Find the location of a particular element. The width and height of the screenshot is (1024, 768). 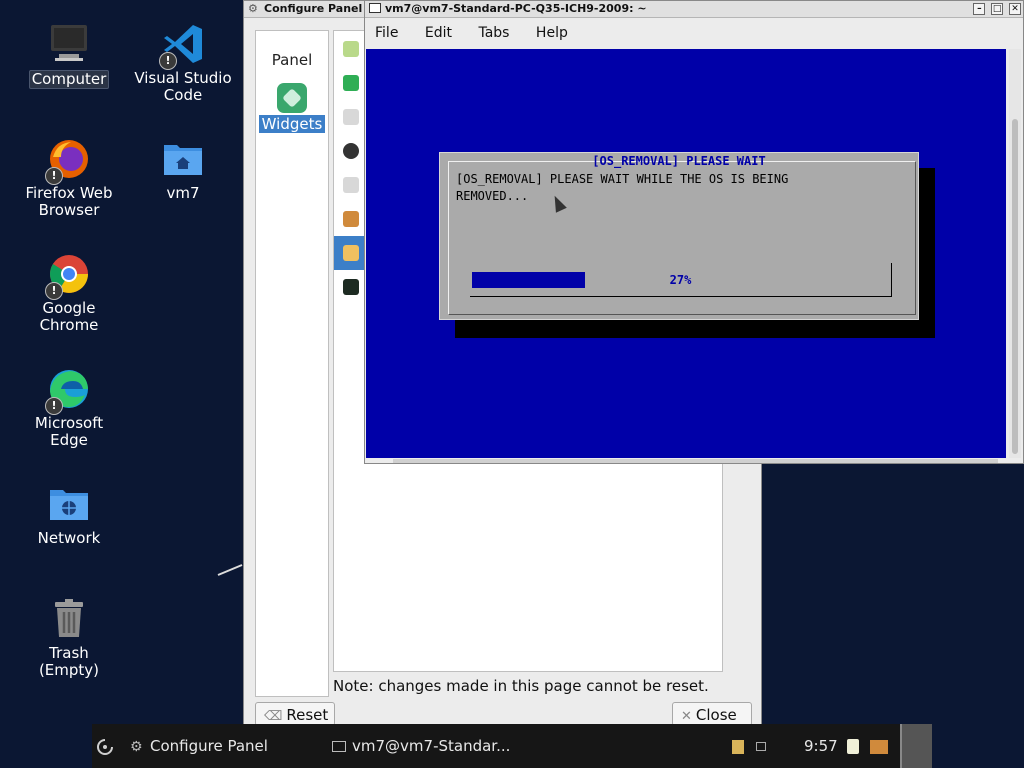

desktop-icon-label: Firefox Web is located at coordinates (69, 193).